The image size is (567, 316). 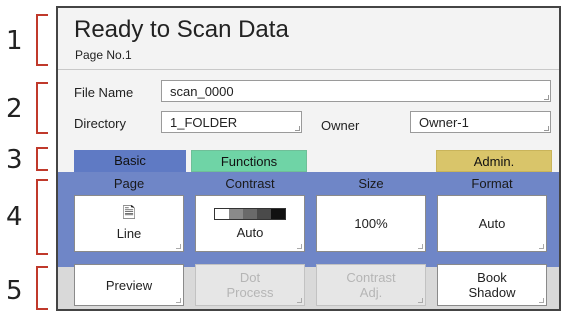 I want to click on file-name-label: File Name, so click(x=104, y=92).